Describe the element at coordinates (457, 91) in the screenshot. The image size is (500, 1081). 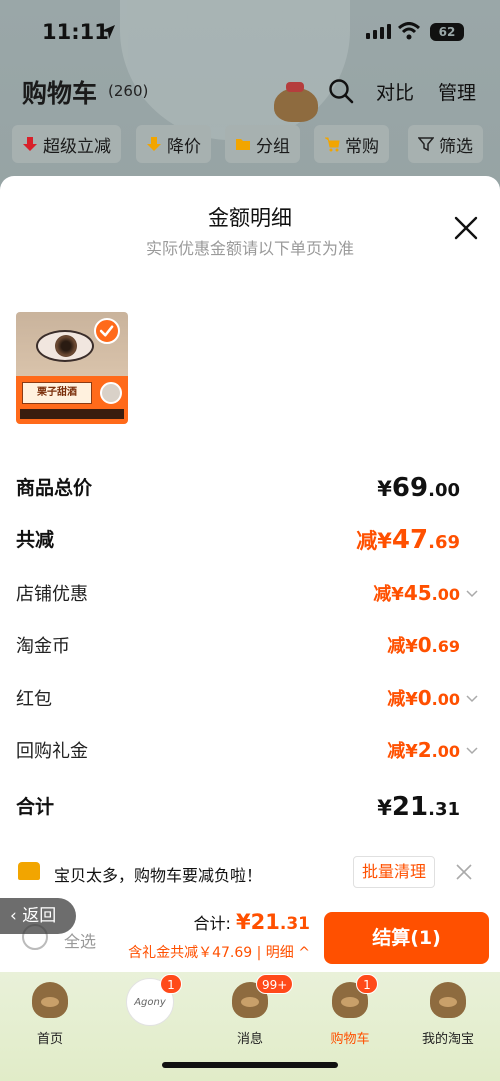
I see `manage-button: 管理` at that location.